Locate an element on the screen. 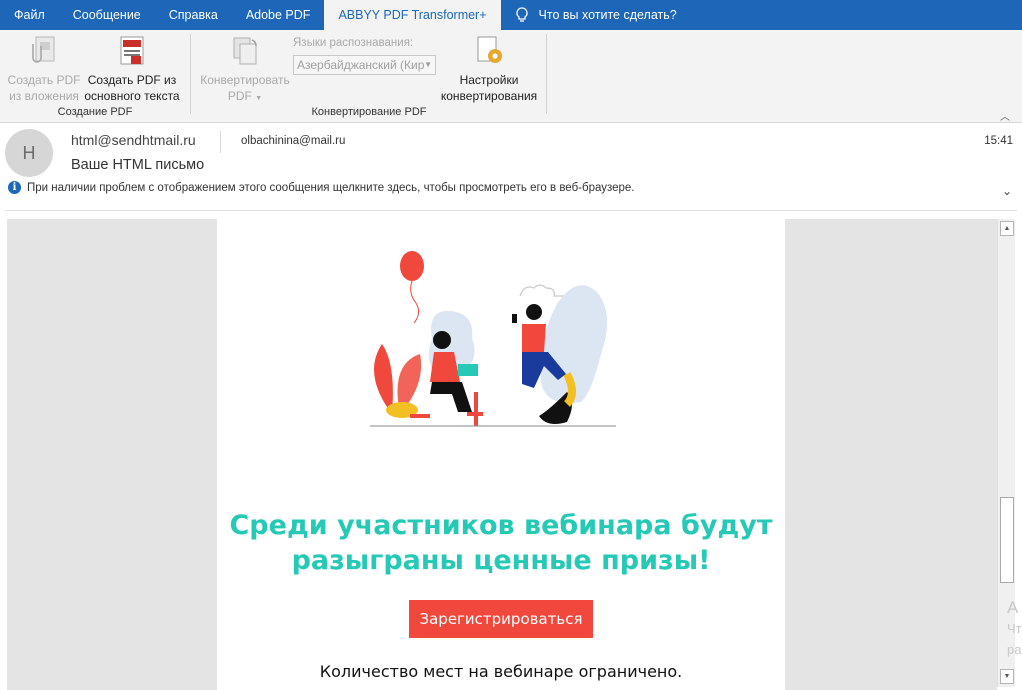  convert-pdf-button: Конвертировать PDF ▼ is located at coordinates (245, 70).